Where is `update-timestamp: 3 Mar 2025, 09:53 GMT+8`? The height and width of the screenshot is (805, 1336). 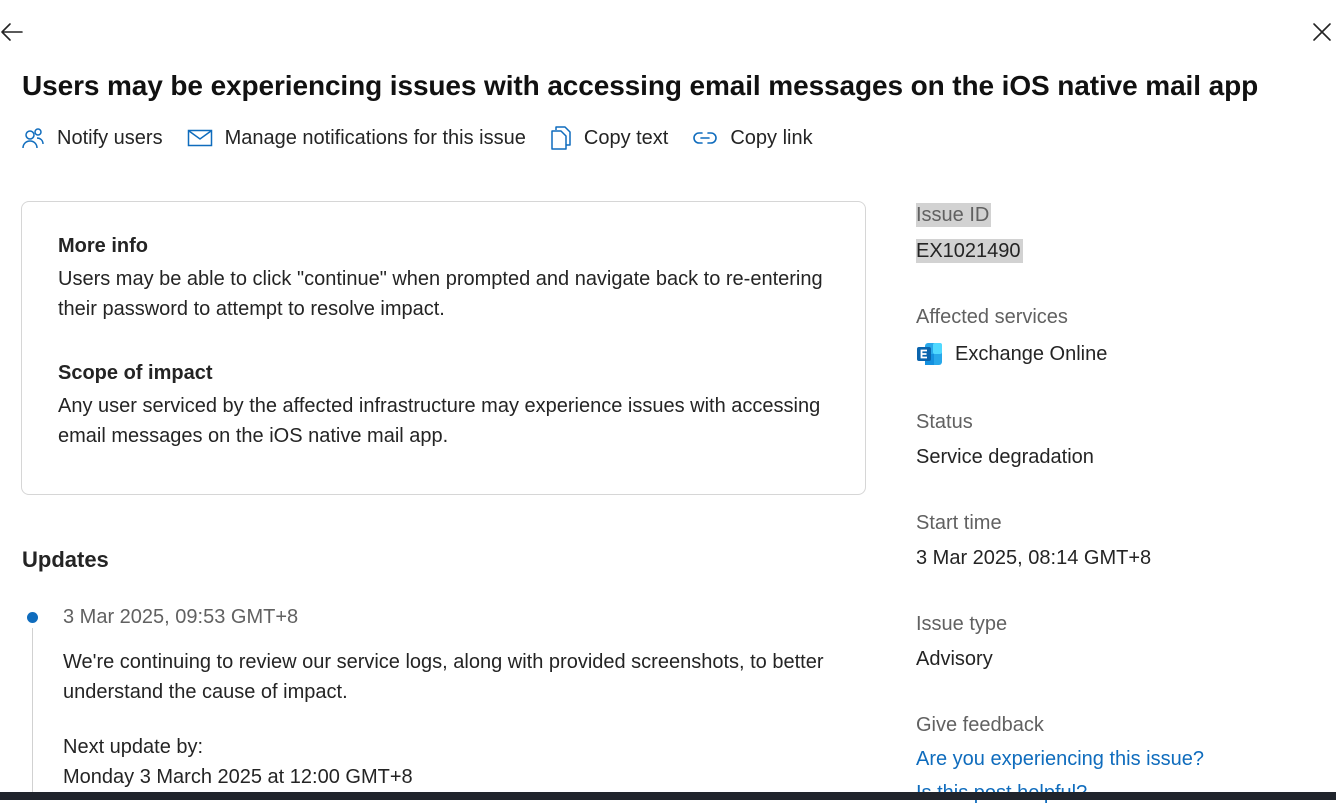
update-timestamp: 3 Mar 2025, 09:53 GMT+8 is located at coordinates (181, 617).